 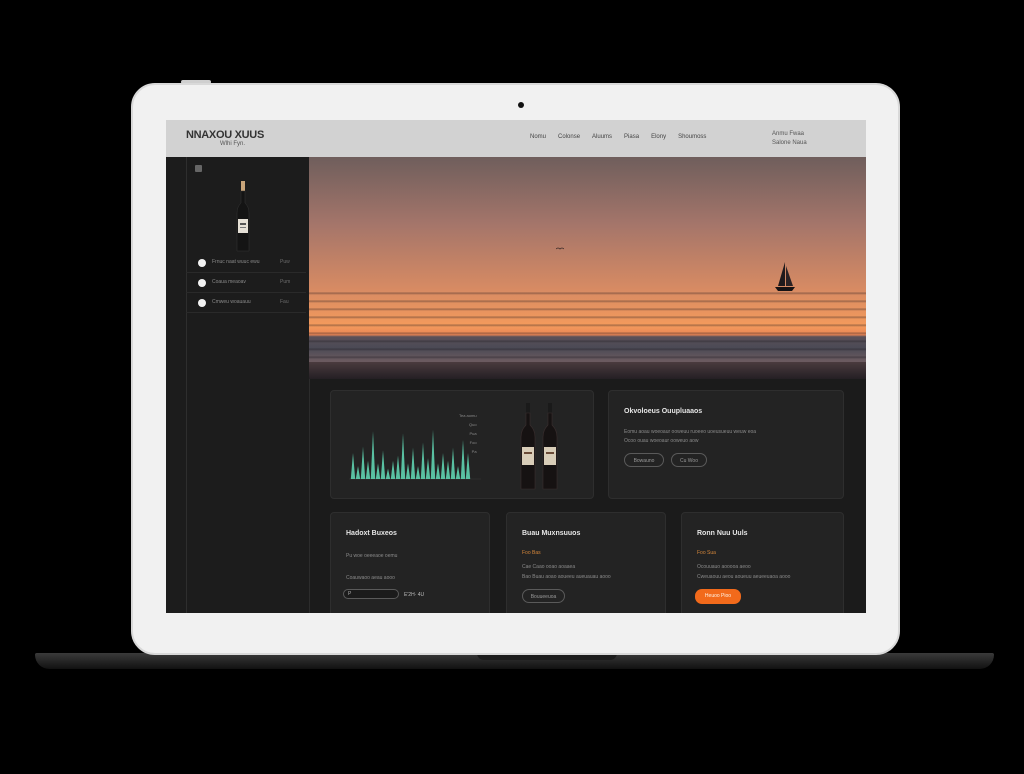 I want to click on nav-item: Nomu, so click(x=538, y=137).